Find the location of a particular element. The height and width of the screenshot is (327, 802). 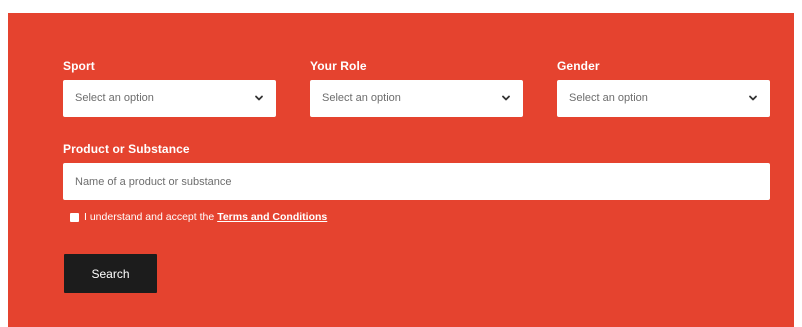

gender-label: Gender is located at coordinates (578, 66).